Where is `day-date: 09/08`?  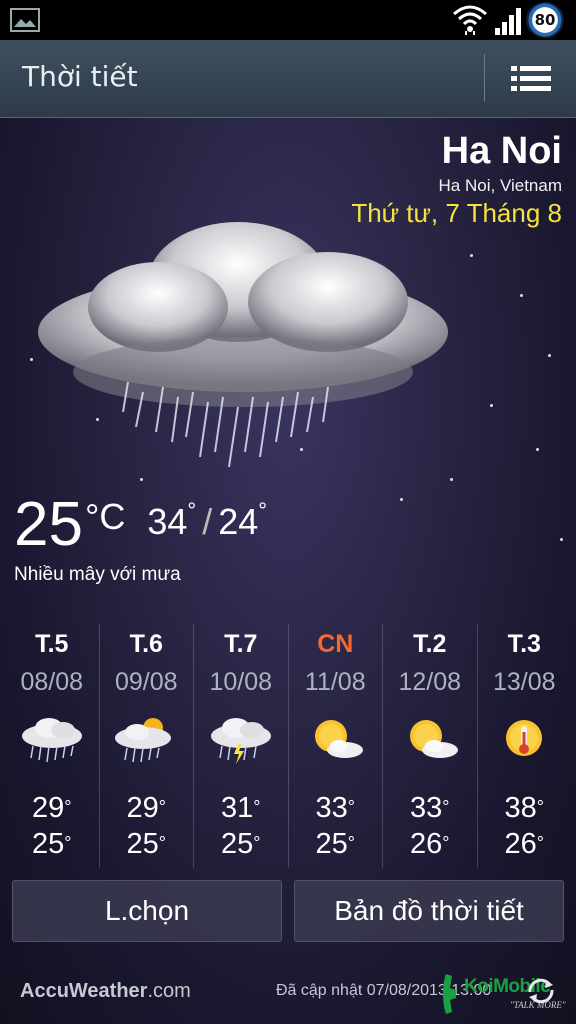
day-date: 09/08 is located at coordinates (146, 682).